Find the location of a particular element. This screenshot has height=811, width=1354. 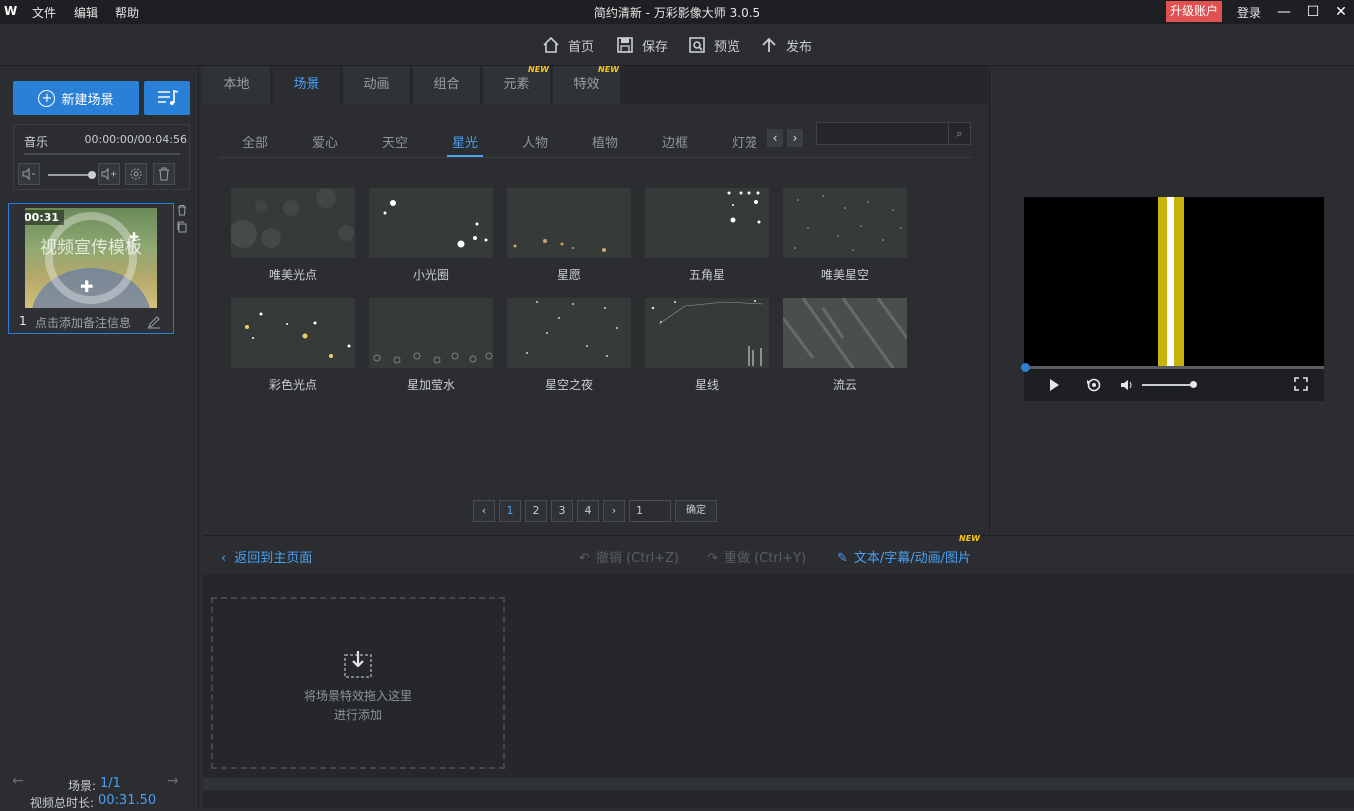

back-to-main-link: ‹ 返回到主页面 is located at coordinates (266, 556).